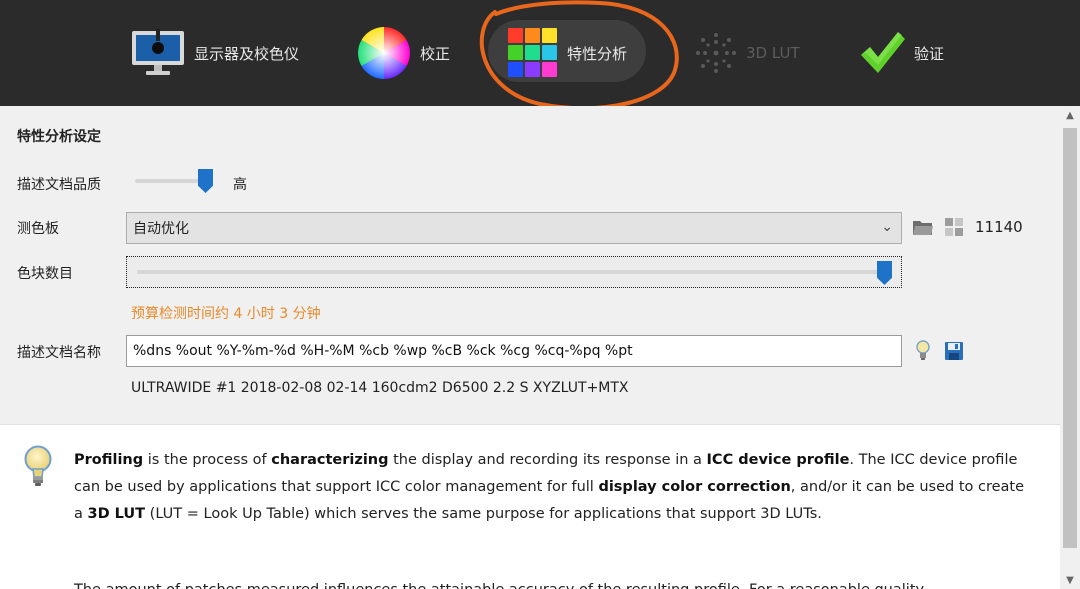  Describe the element at coordinates (330, 460) in the screenshot. I see `info-emphasis: characterizing` at that location.